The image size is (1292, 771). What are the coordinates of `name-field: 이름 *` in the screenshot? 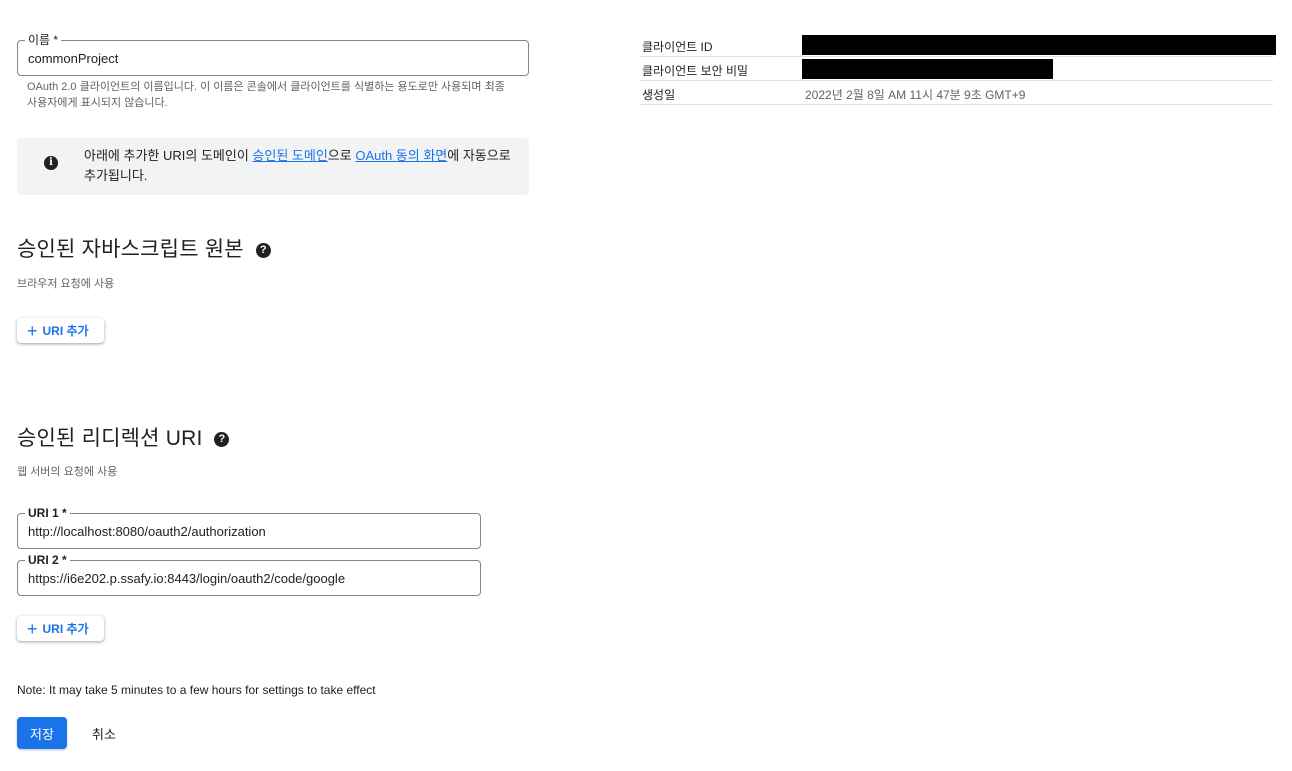 It's located at (273, 54).